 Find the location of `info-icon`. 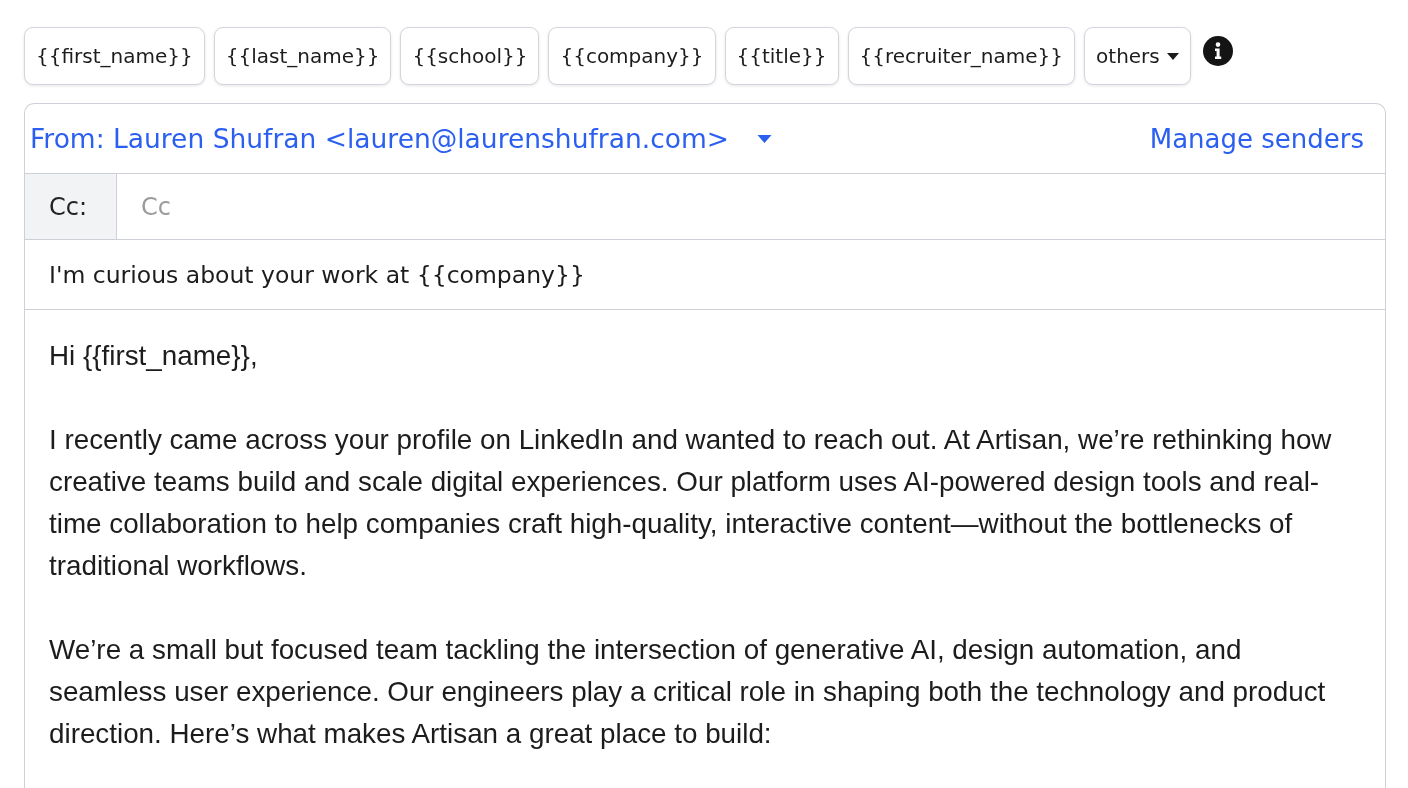

info-icon is located at coordinates (1217, 51).